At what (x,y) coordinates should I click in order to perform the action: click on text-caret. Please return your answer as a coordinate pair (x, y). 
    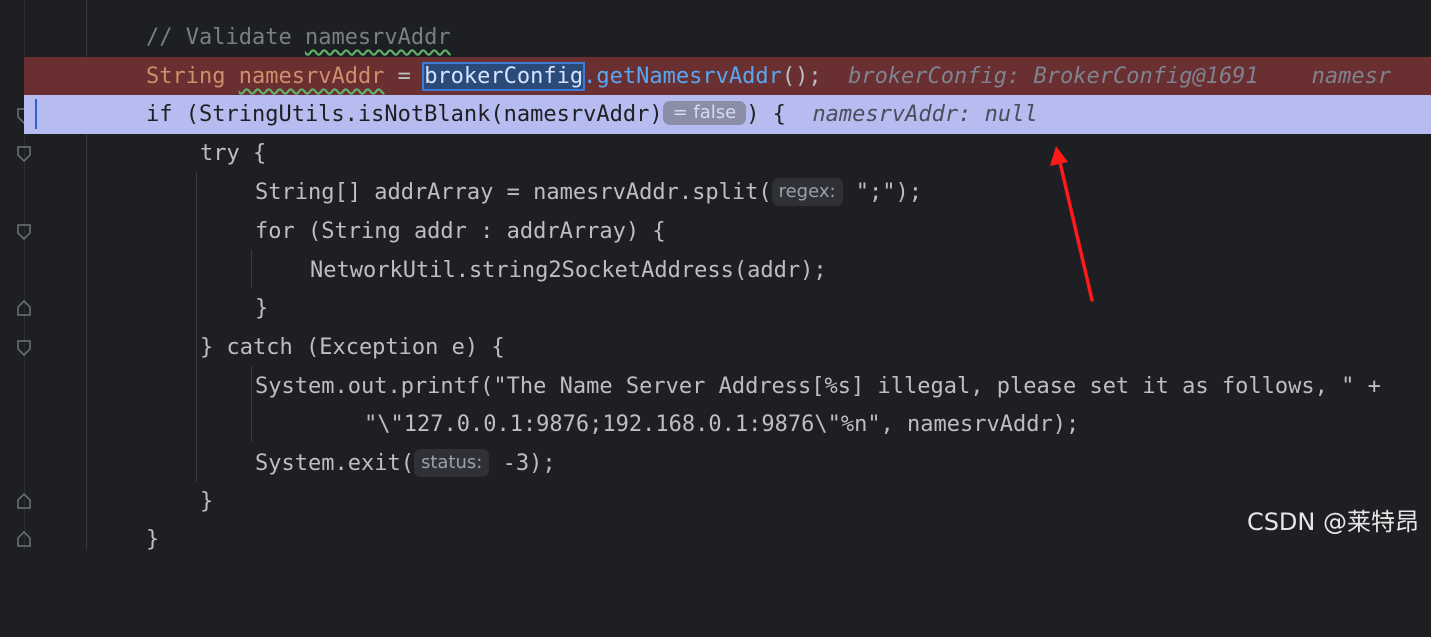
    Looking at the image, I should click on (36, 114).